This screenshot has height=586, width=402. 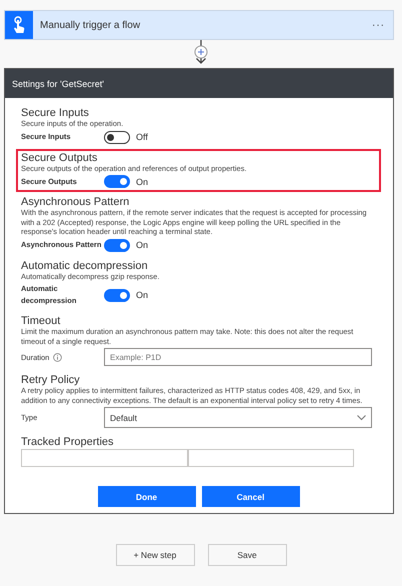 I want to click on save-button: Save, so click(x=247, y=555).